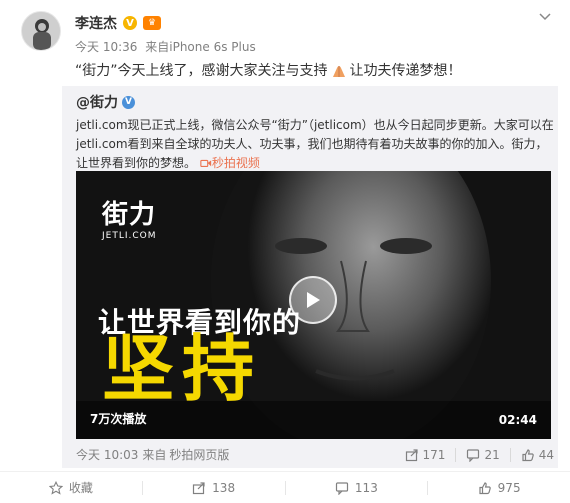 The image size is (570, 503). I want to click on post-meta: 今天 10:36 来自iPhone 6s Plus, so click(167, 46).